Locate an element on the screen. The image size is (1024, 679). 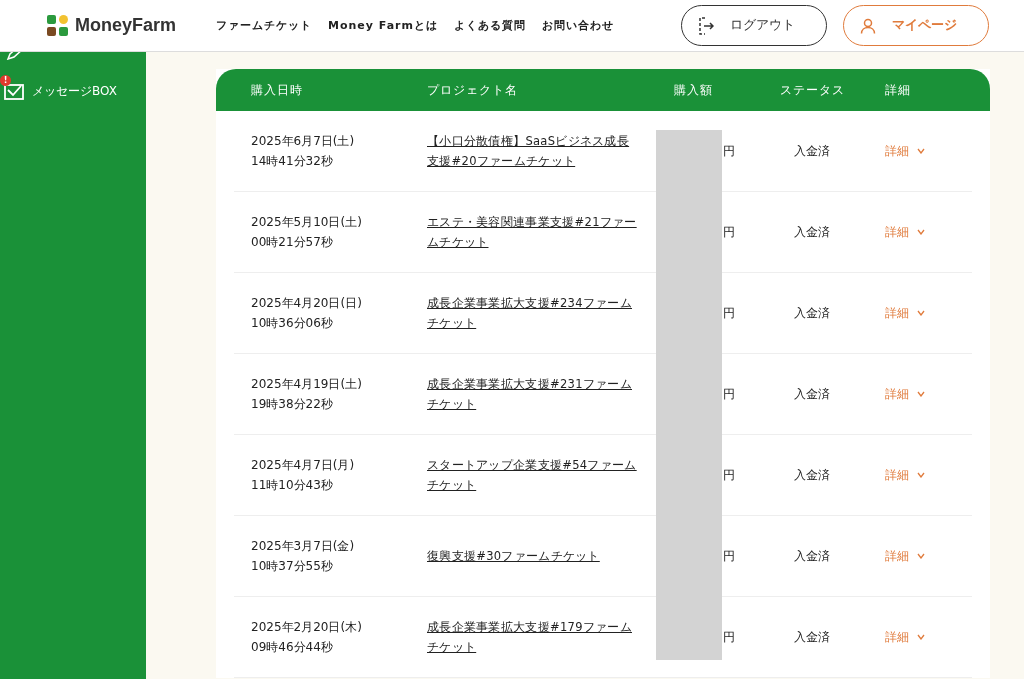
project-link: 復興支援#30ファームチケット is located at coordinates (533, 556).